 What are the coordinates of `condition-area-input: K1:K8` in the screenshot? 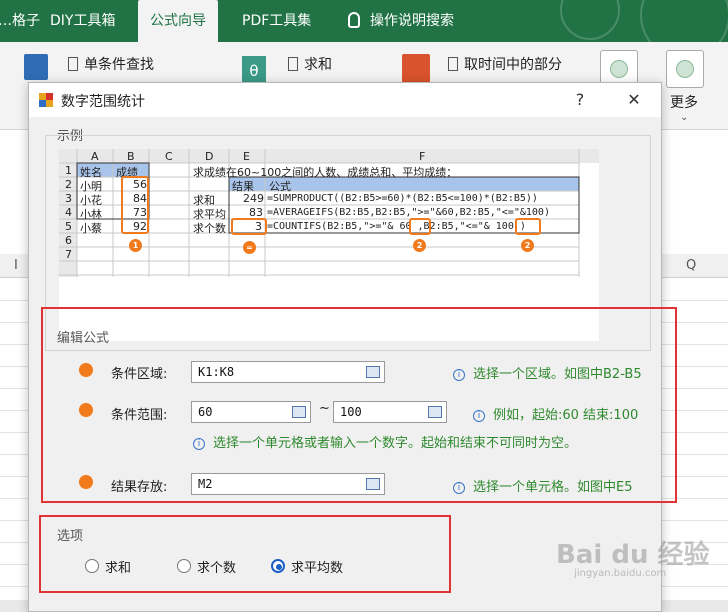 It's located at (288, 372).